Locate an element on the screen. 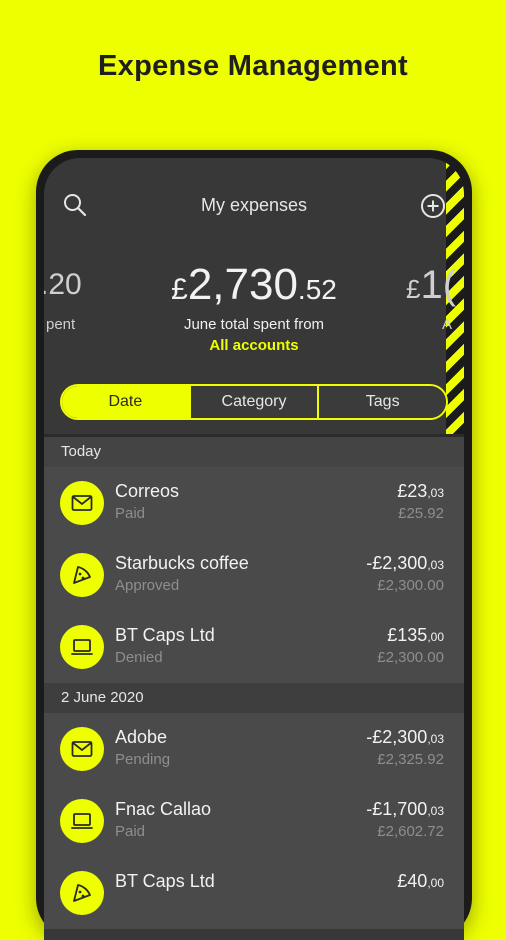 The height and width of the screenshot is (940, 506). expense-amount: £23,03 is located at coordinates (420, 491).